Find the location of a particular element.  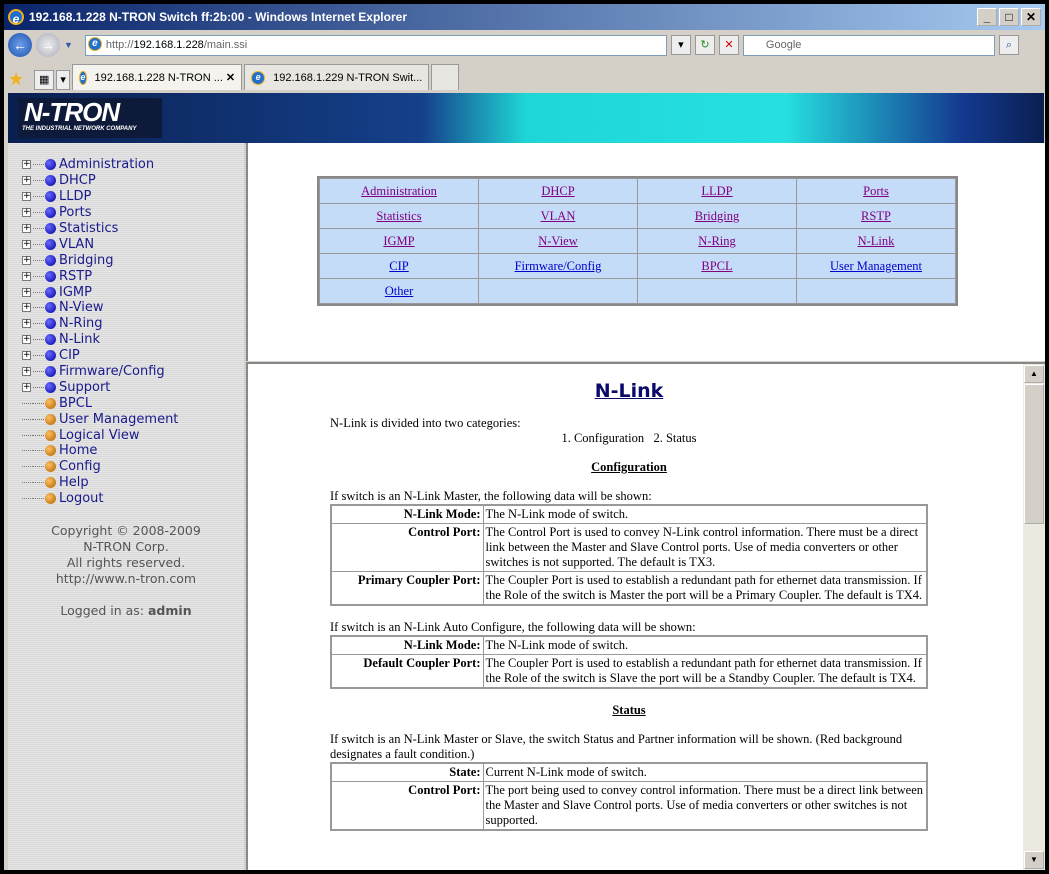

sidebar-item: + N-Ring is located at coordinates (100, 324).